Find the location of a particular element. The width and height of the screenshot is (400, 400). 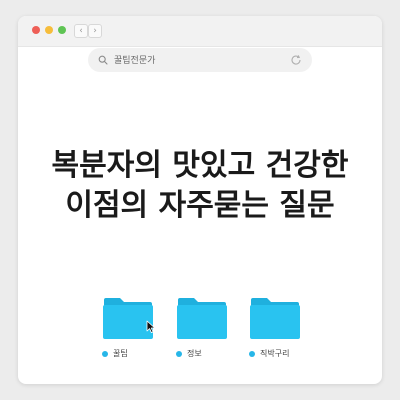

close-window-button is located at coordinates (36, 30).